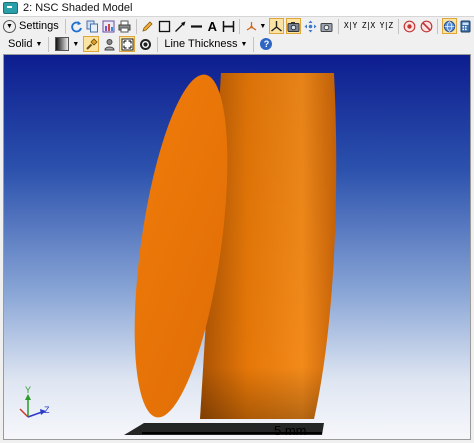 The width and height of the screenshot is (474, 443). I want to click on pencil-icon, so click(147, 26).